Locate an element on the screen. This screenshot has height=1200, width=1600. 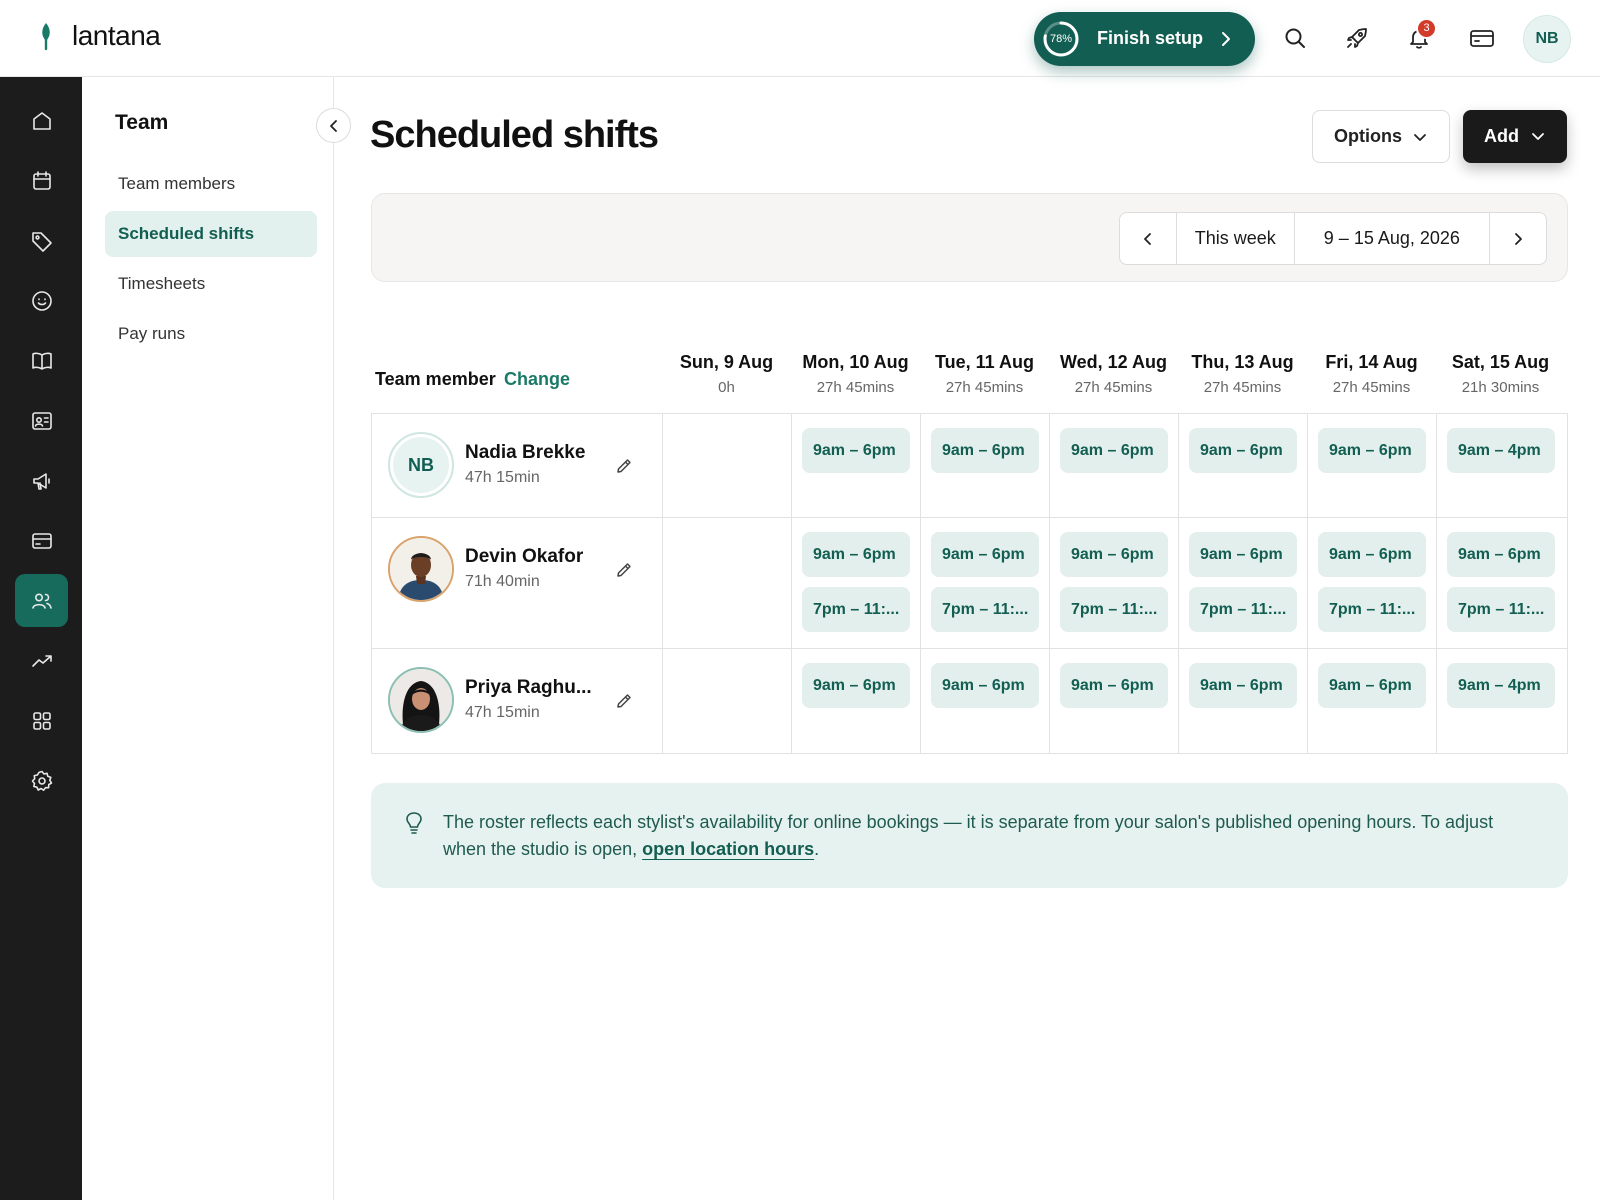
collapse-sidebar-button is located at coordinates (333, 125).